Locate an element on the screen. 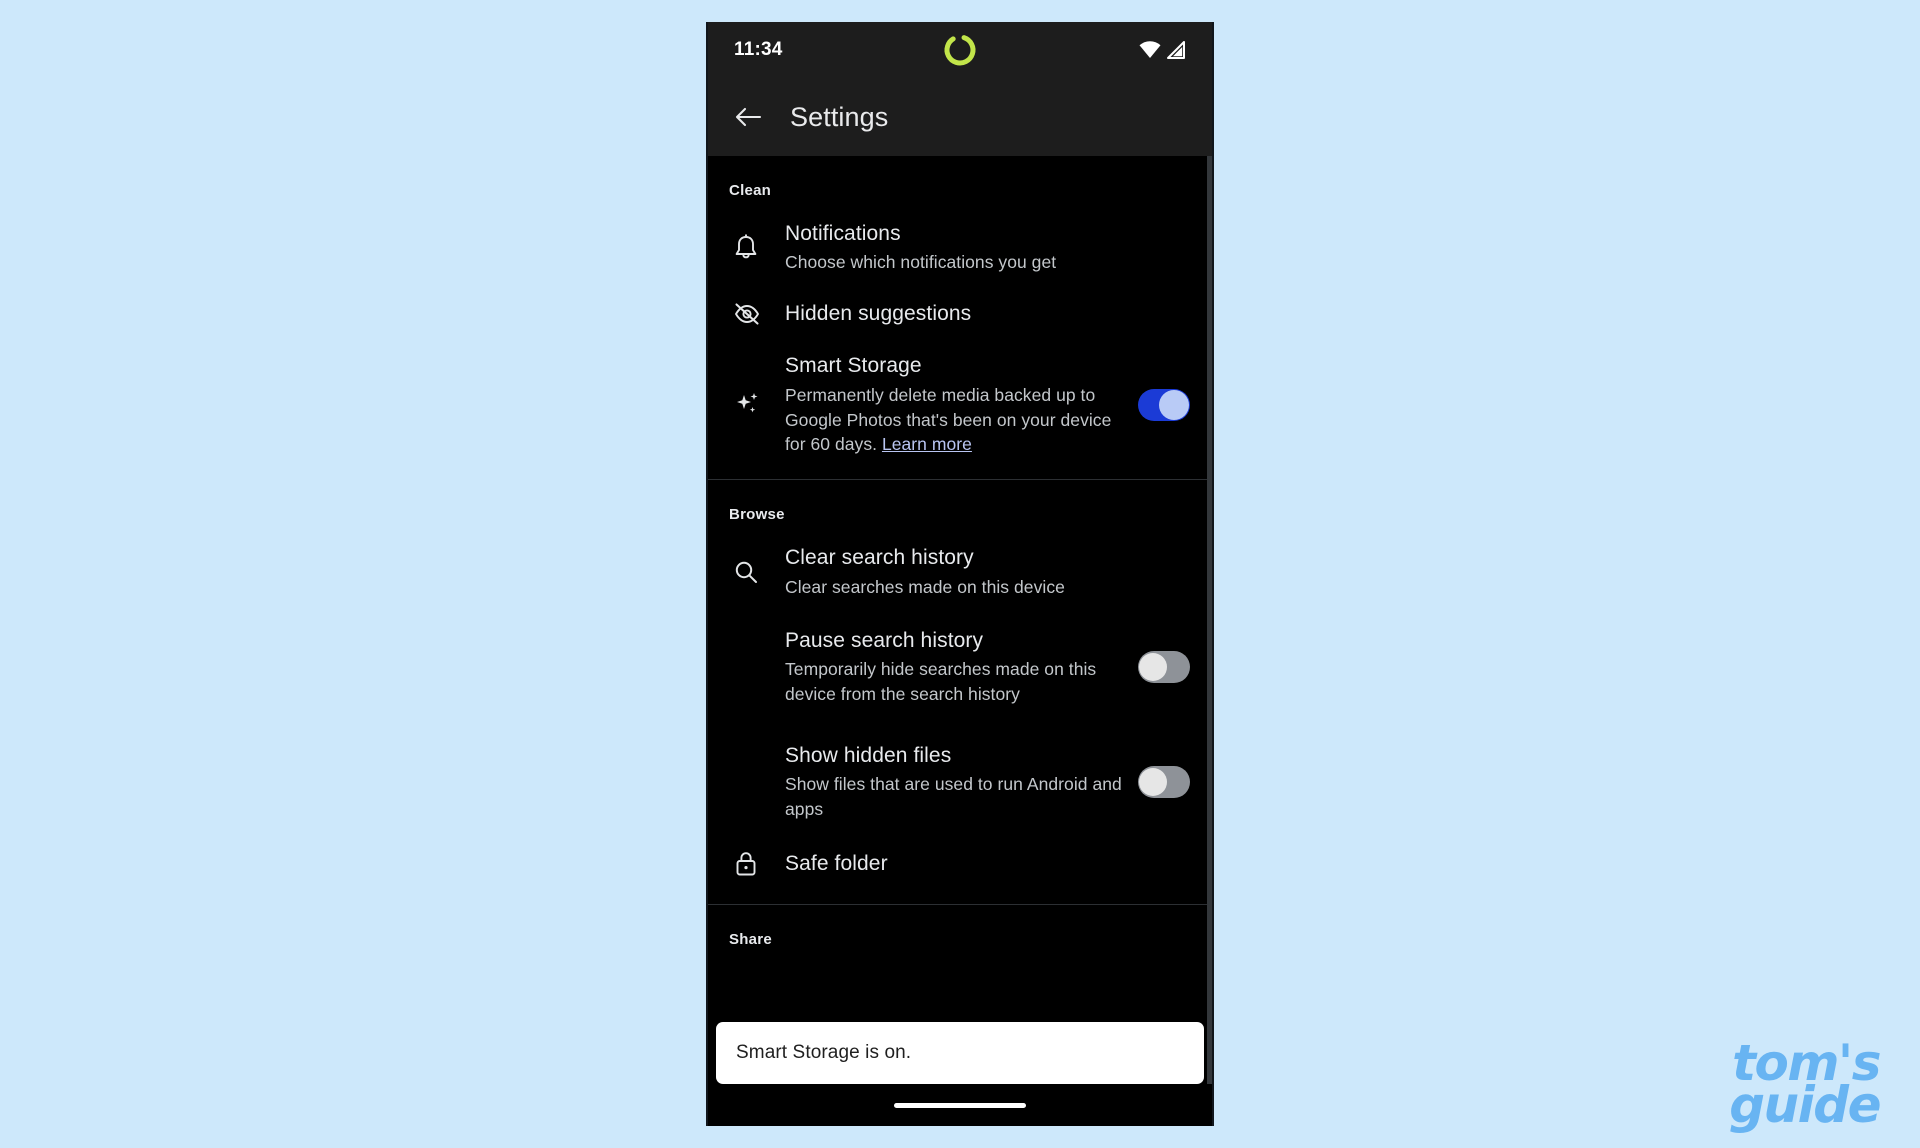  toggle-smart-storage is located at coordinates (1164, 405).